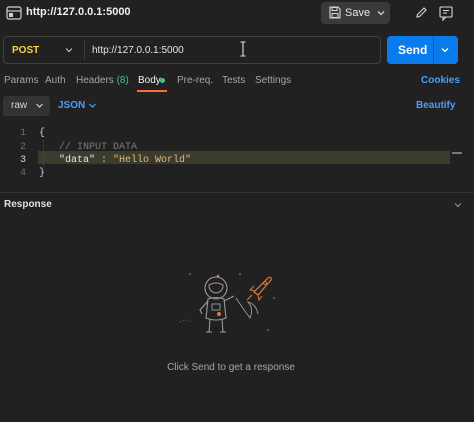 This screenshot has width=474, height=422. Describe the element at coordinates (78, 12) in the screenshot. I see `request-title: http://127.0.0.1:5000` at that location.